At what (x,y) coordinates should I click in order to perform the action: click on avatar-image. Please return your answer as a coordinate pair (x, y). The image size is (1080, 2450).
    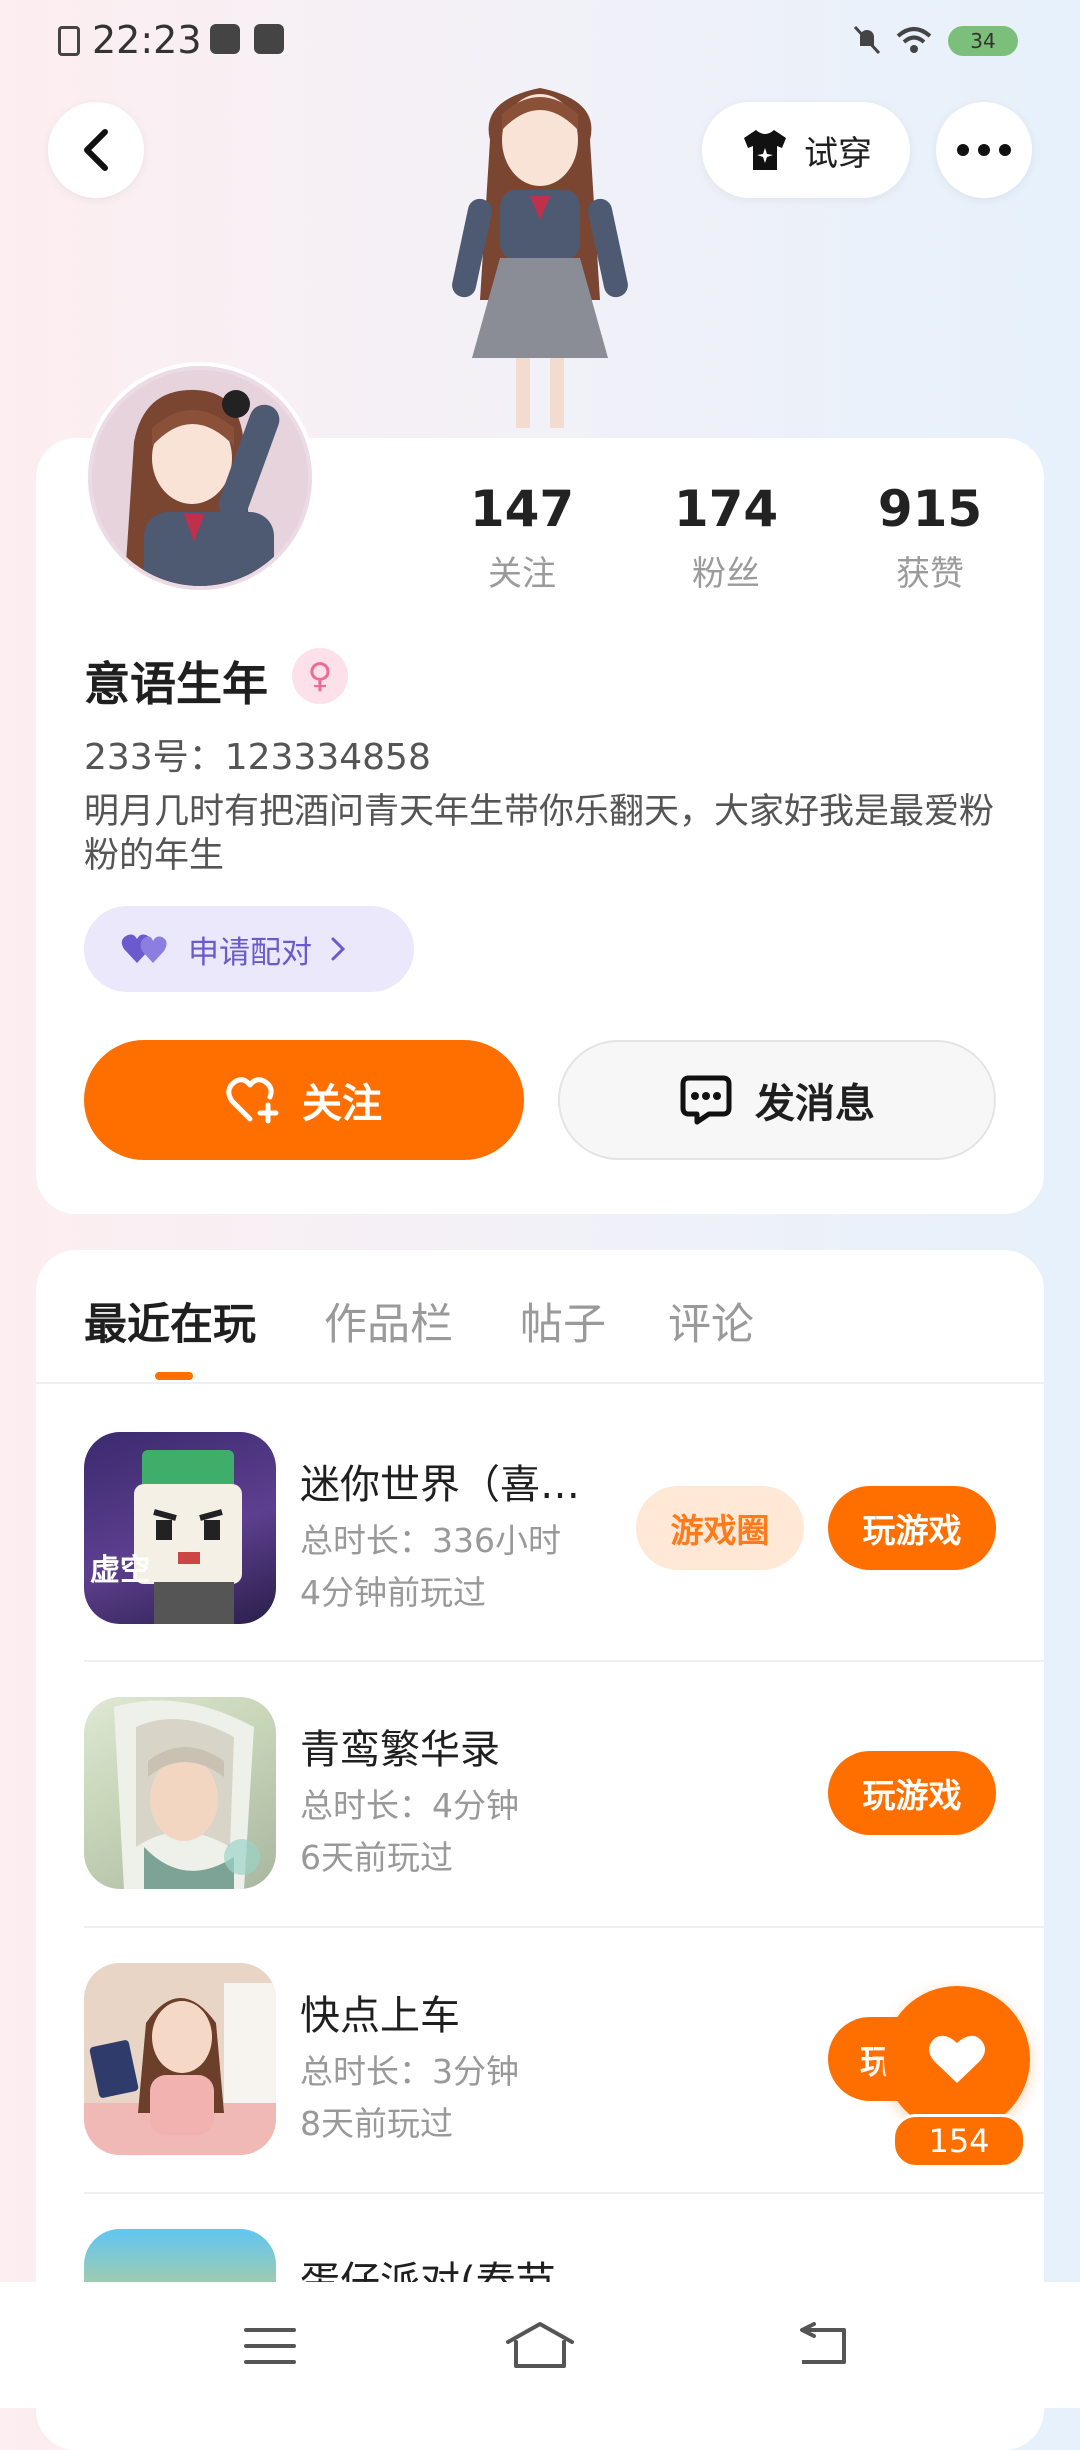
    Looking at the image, I should click on (200, 478).